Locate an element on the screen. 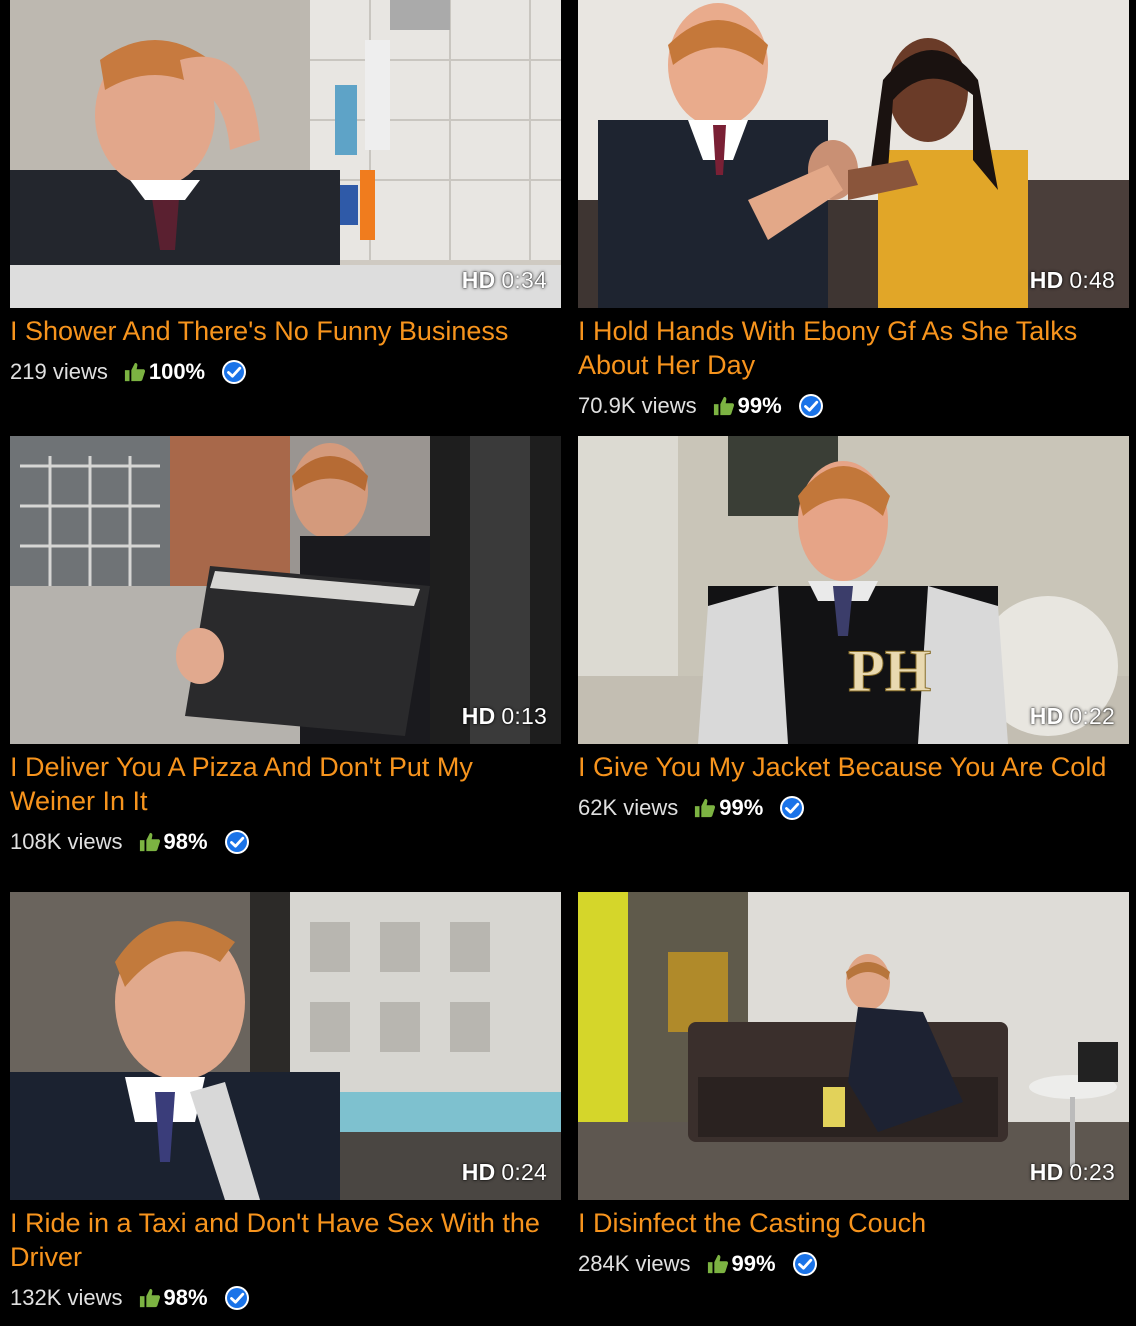  svg-text: PH is located at coordinates (889, 671).